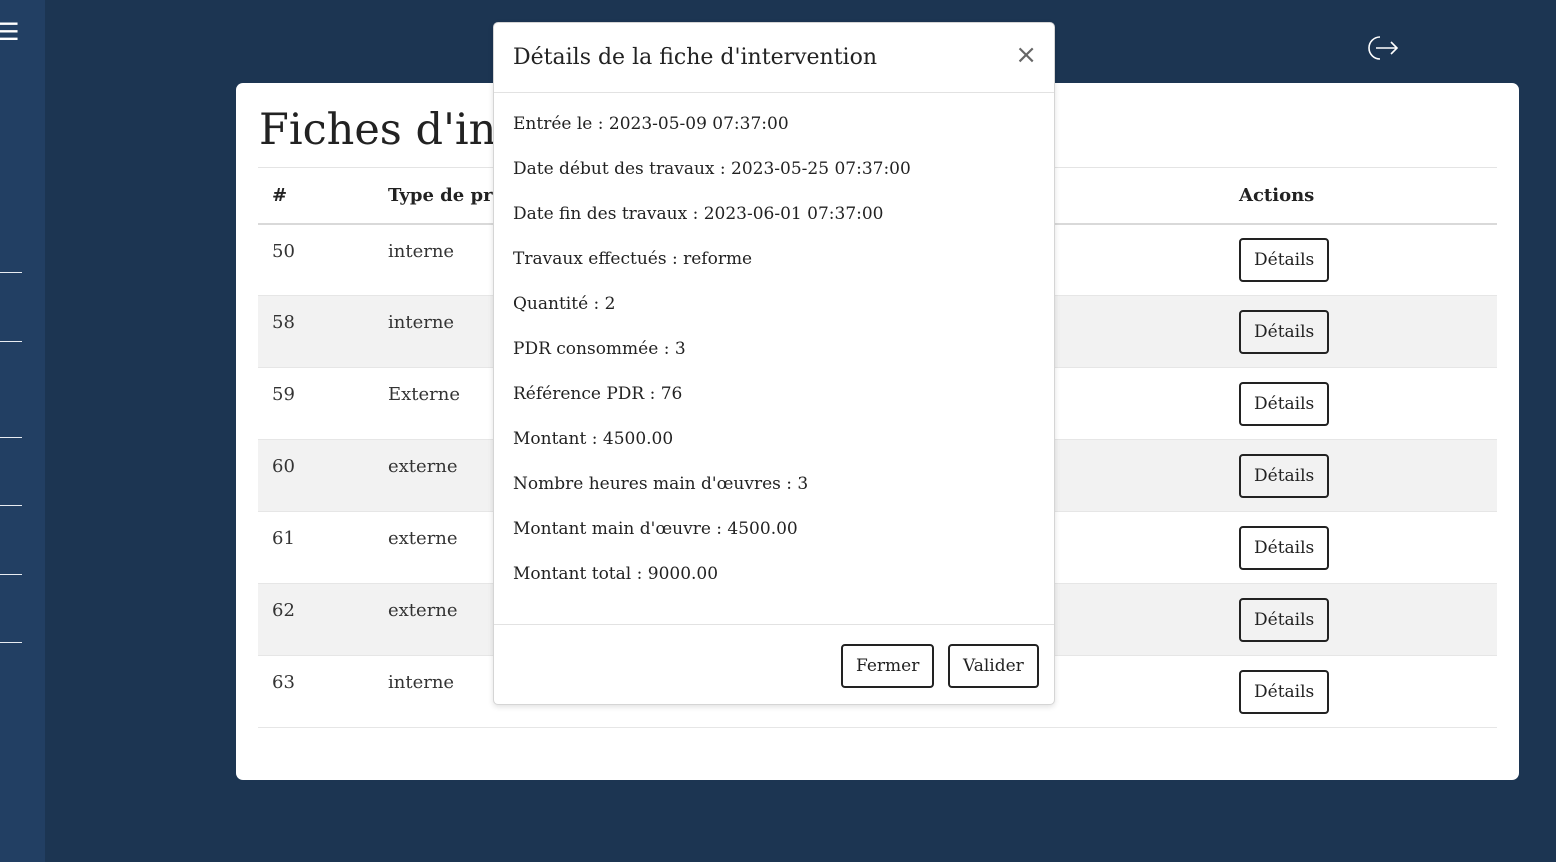 The width and height of the screenshot is (1556, 862). I want to click on close-icon: ×, so click(1026, 55).